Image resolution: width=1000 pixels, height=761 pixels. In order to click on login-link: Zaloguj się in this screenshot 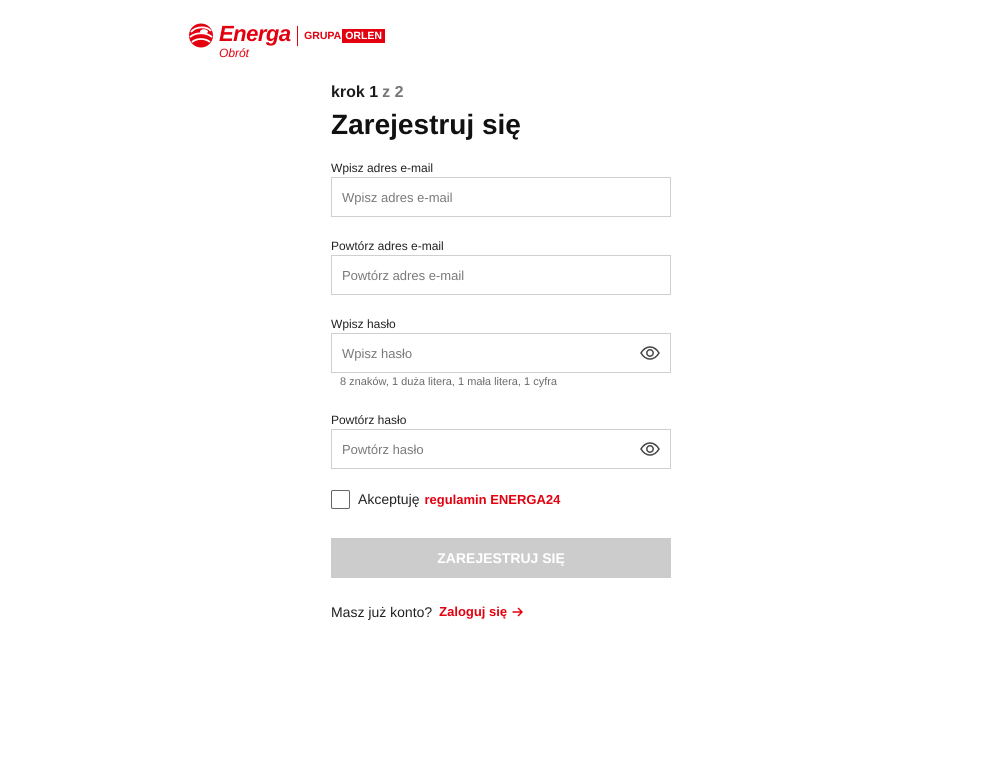, I will do `click(481, 612)`.